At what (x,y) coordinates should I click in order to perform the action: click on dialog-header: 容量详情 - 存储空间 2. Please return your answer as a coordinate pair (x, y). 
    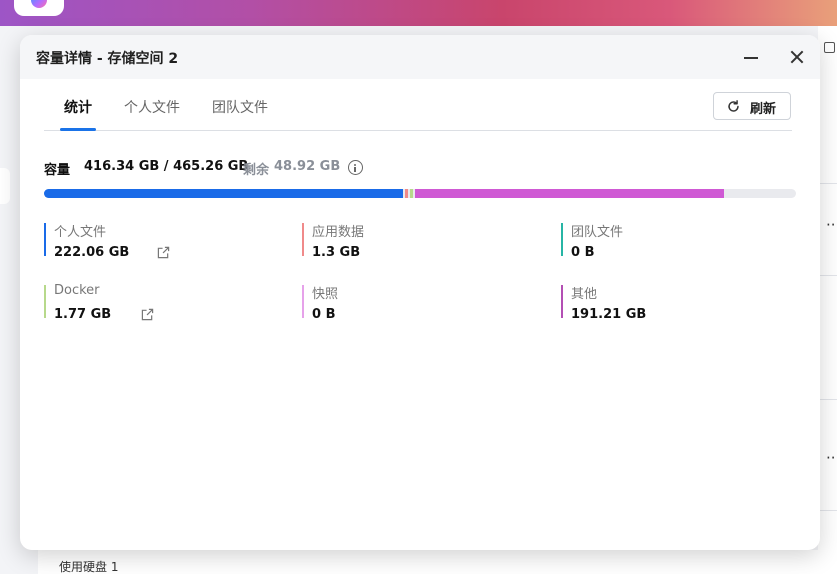
    Looking at the image, I should click on (420, 57).